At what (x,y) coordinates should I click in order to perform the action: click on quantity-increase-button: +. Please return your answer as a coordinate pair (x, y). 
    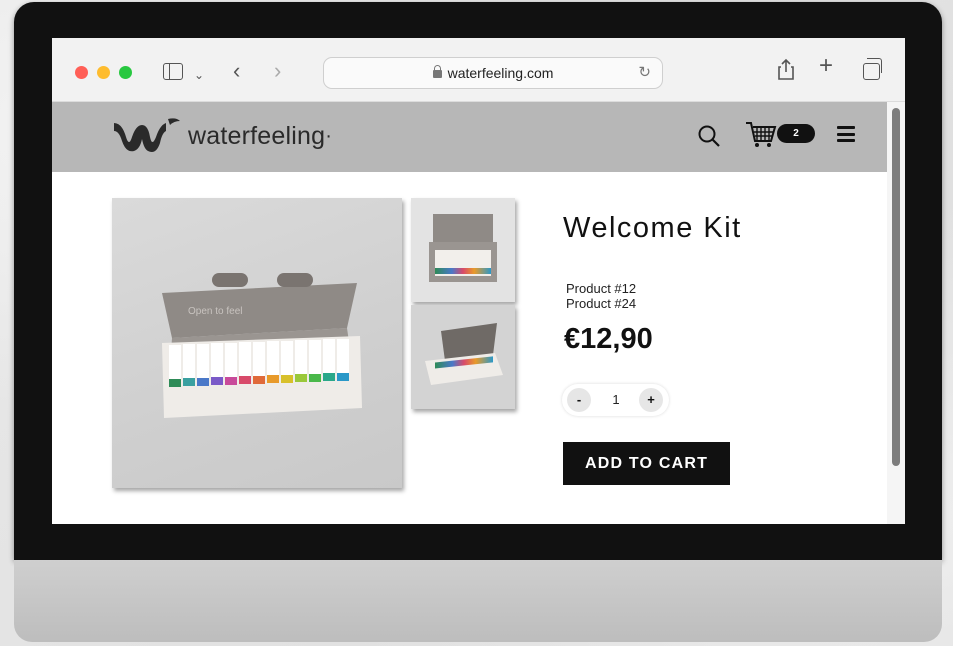
    Looking at the image, I should click on (651, 400).